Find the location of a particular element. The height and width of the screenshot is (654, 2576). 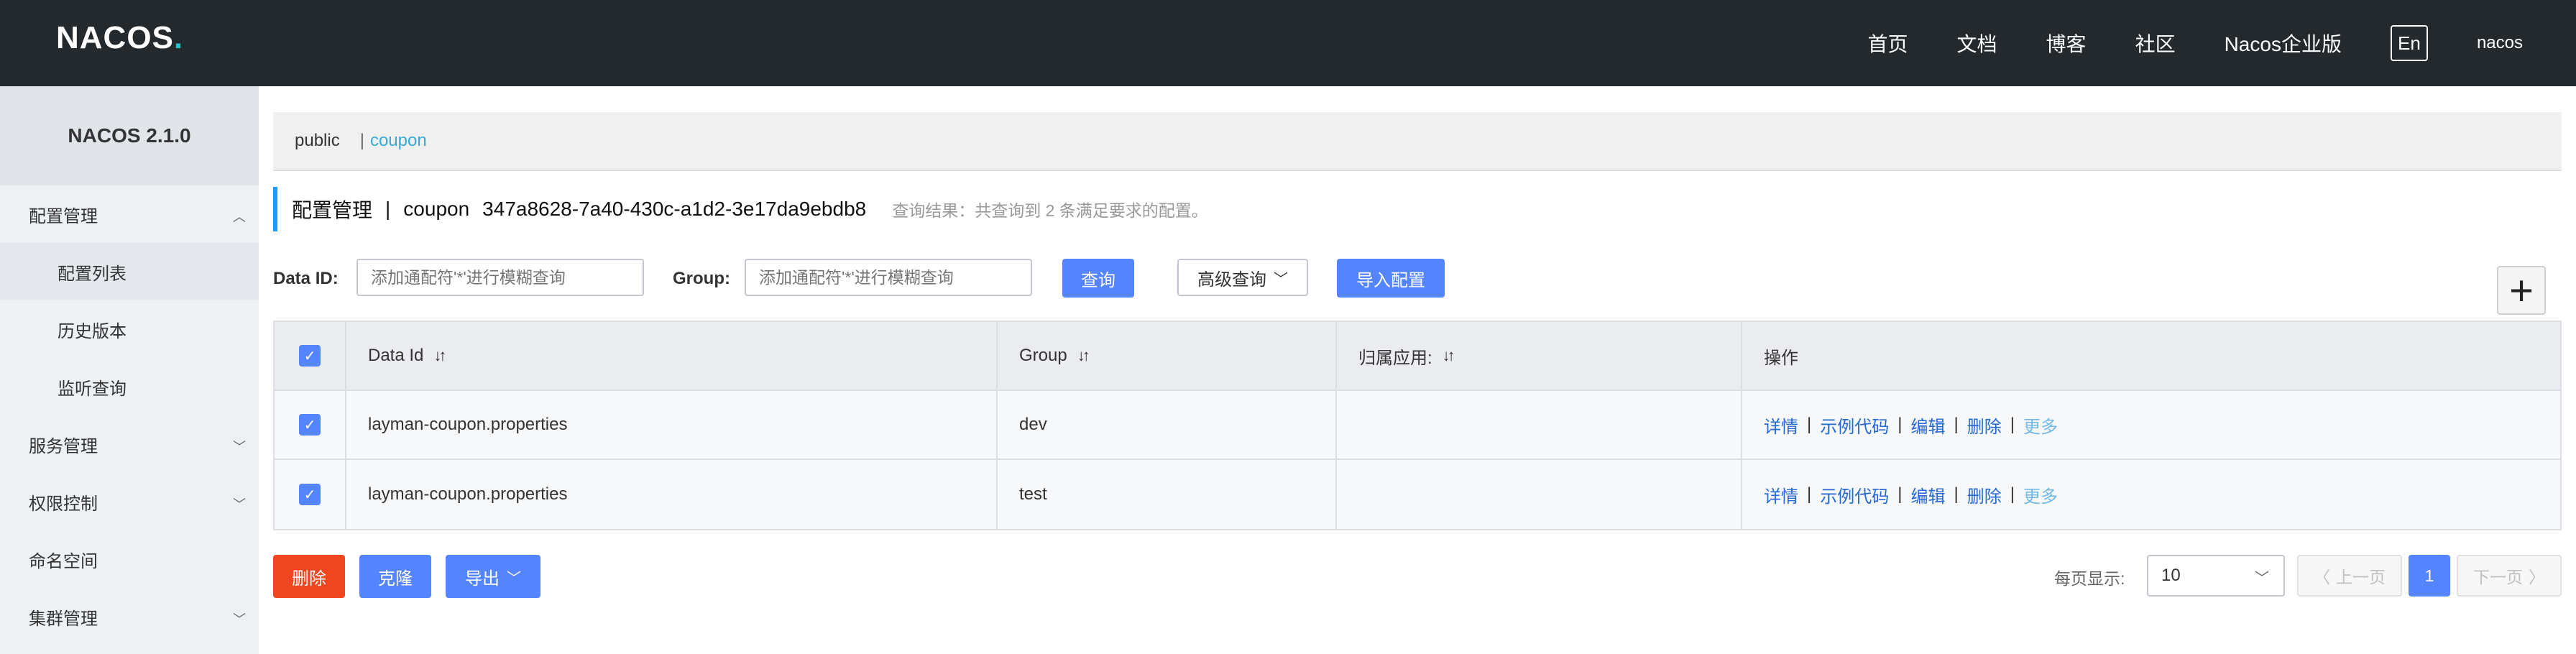

row-select-cell: ✓ is located at coordinates (310, 494).